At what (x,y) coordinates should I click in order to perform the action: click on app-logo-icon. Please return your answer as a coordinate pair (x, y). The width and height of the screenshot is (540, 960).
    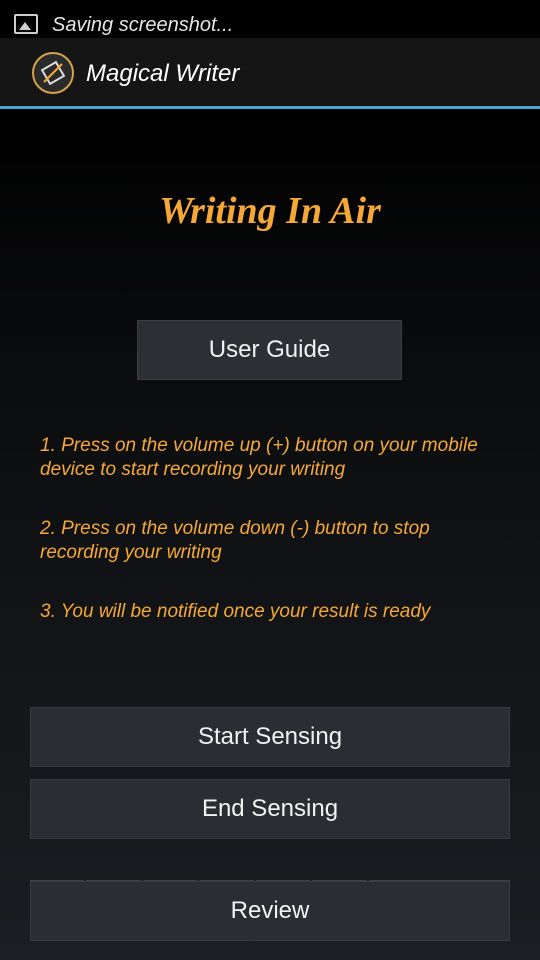
    Looking at the image, I should click on (53, 73).